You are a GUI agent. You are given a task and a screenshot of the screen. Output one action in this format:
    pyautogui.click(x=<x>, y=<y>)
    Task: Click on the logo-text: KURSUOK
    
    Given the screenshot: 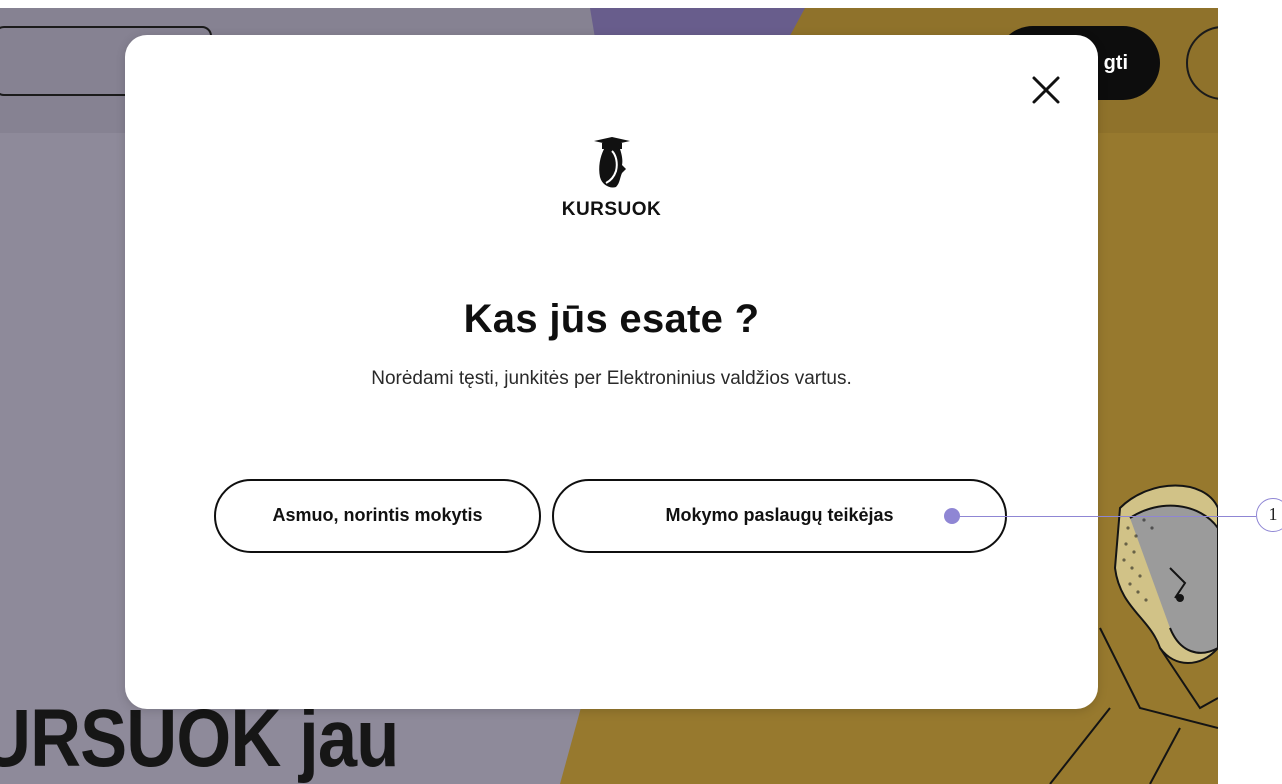 What is the action you would take?
    pyautogui.click(x=611, y=209)
    